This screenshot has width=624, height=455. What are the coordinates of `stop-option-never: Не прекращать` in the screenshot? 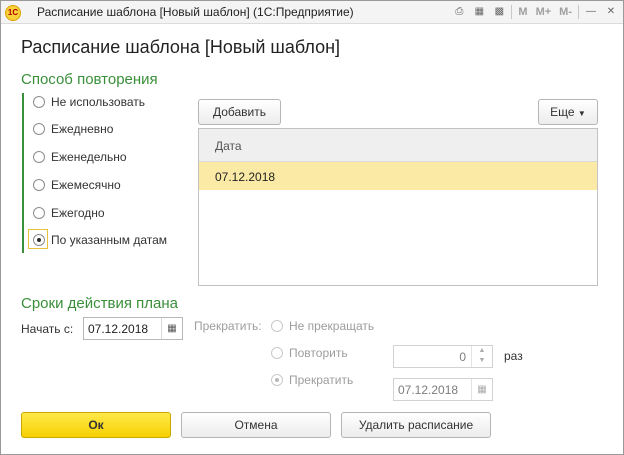 It's located at (322, 326).